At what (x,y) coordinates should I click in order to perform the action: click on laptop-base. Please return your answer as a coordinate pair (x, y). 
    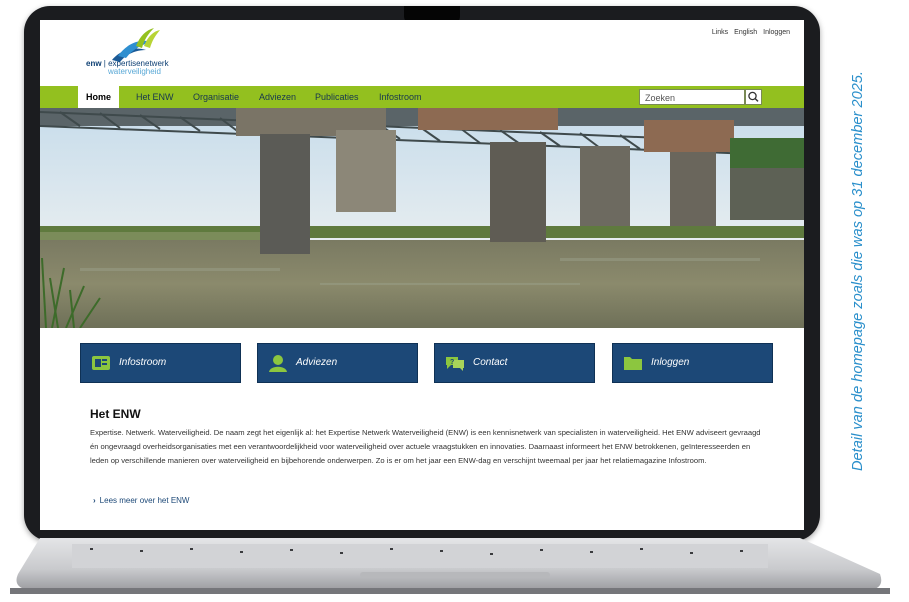
    Looking at the image, I should click on (450, 566).